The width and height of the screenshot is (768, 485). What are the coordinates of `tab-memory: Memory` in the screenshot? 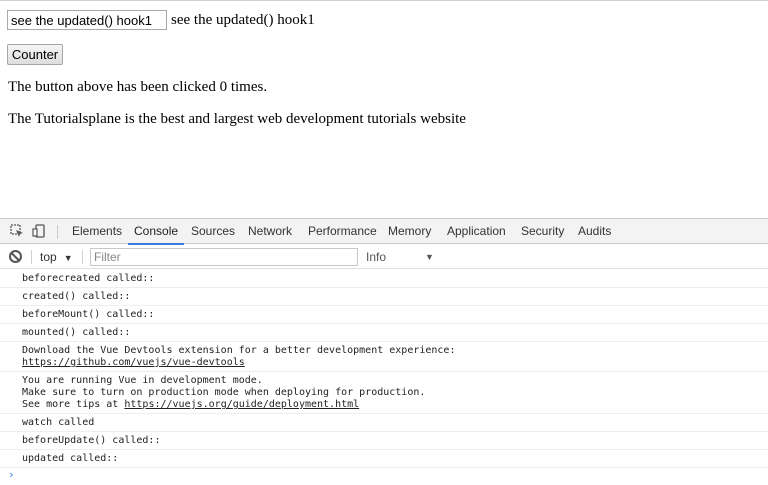 It's located at (409, 231).